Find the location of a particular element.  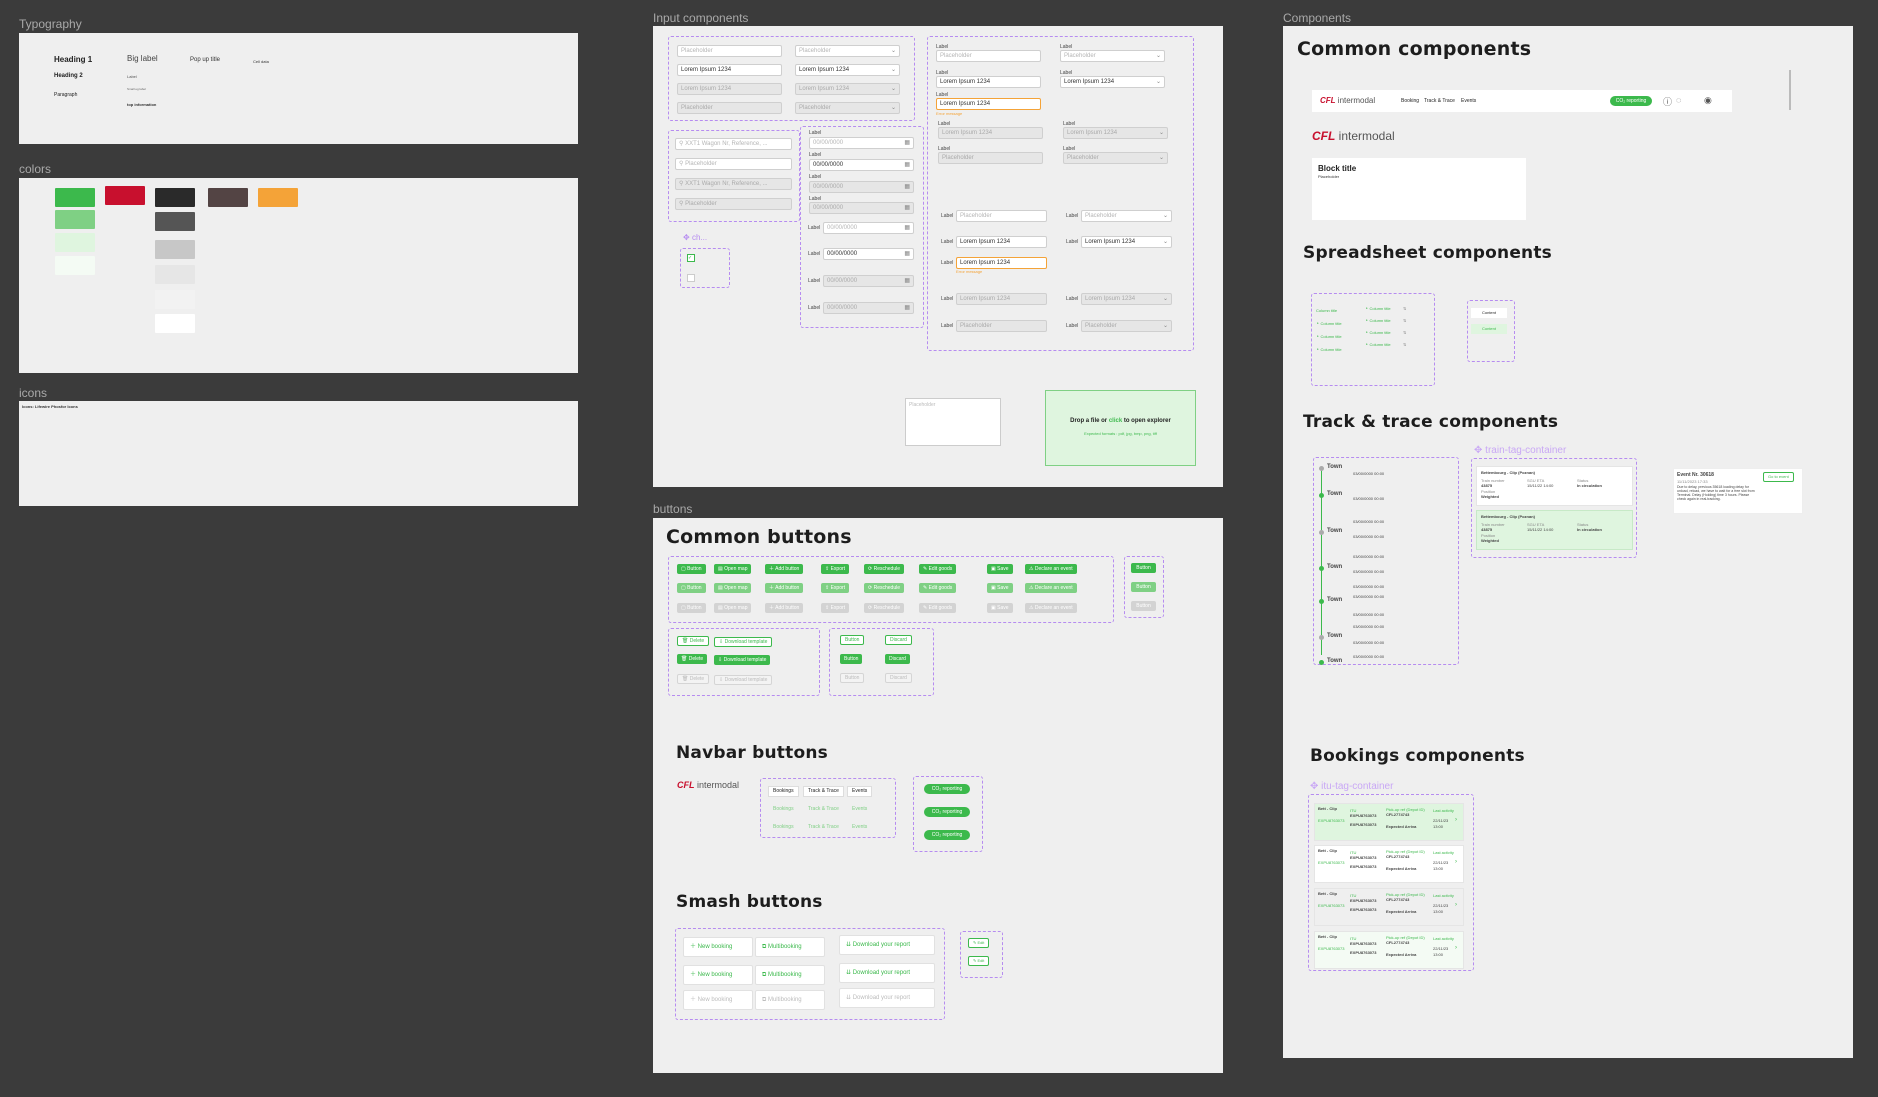

navbar-events: Events is located at coordinates (1468, 101).